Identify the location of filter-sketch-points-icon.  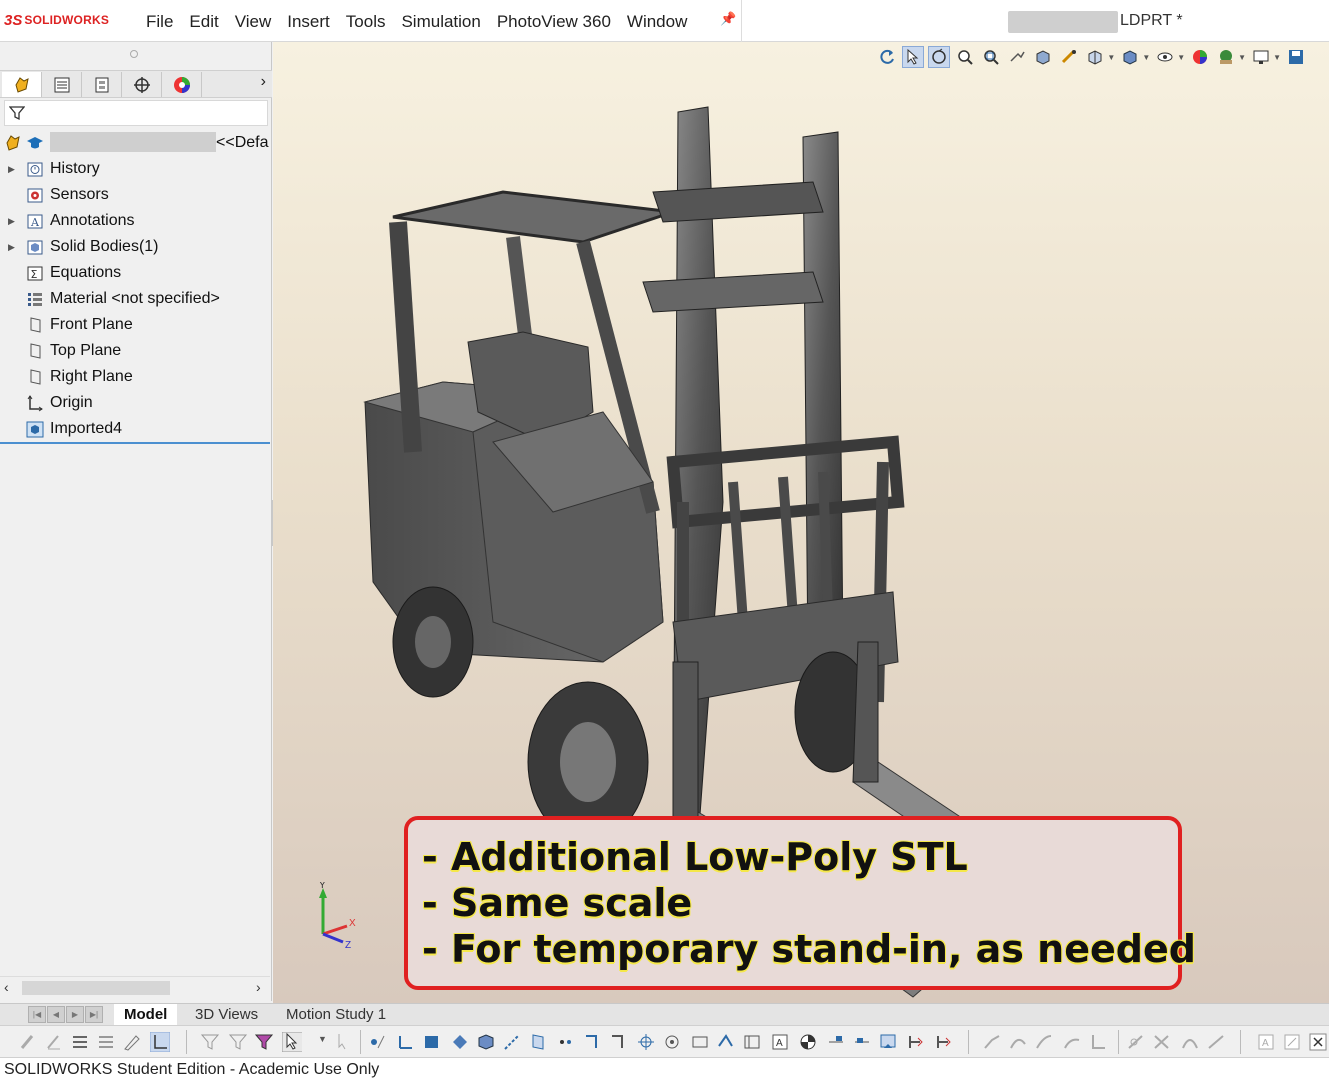
(566, 1042).